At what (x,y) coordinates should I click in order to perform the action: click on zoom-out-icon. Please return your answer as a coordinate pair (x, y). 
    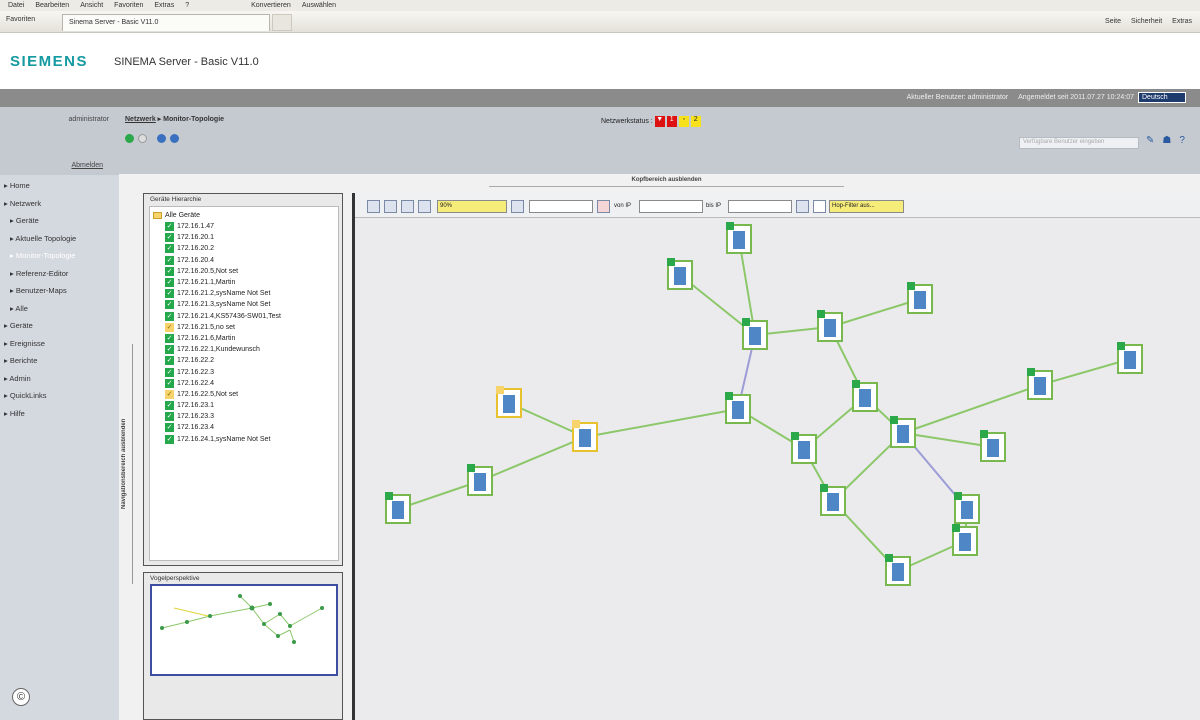
    Looking at the image, I should click on (424, 206).